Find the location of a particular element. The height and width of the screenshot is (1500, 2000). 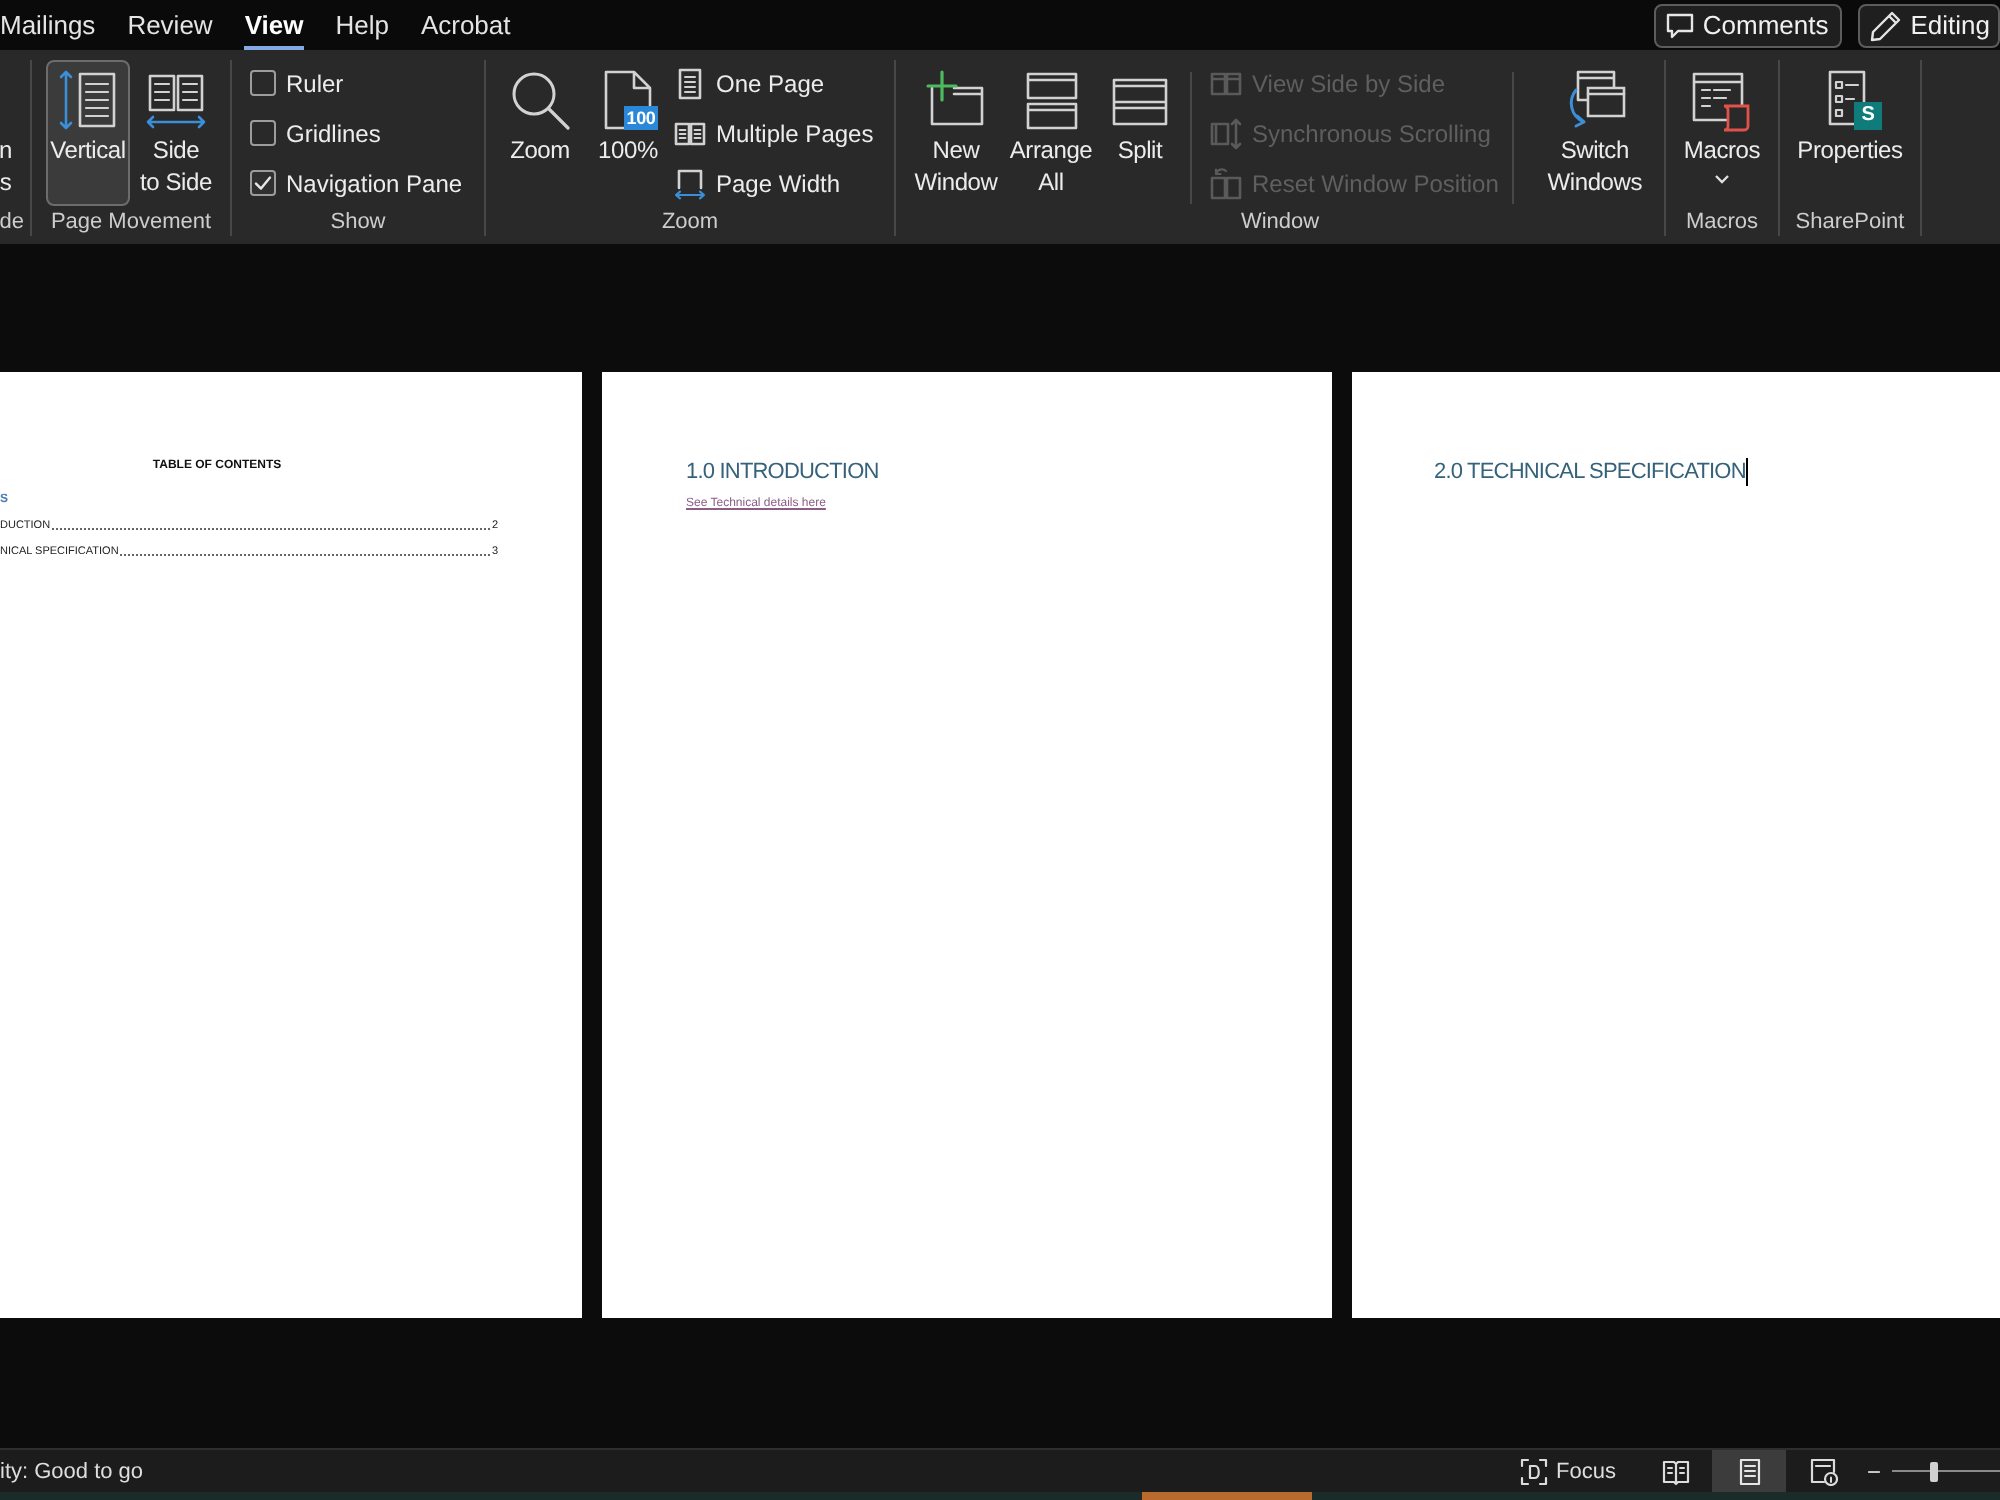

group-label: Zoom is located at coordinates (690, 222).